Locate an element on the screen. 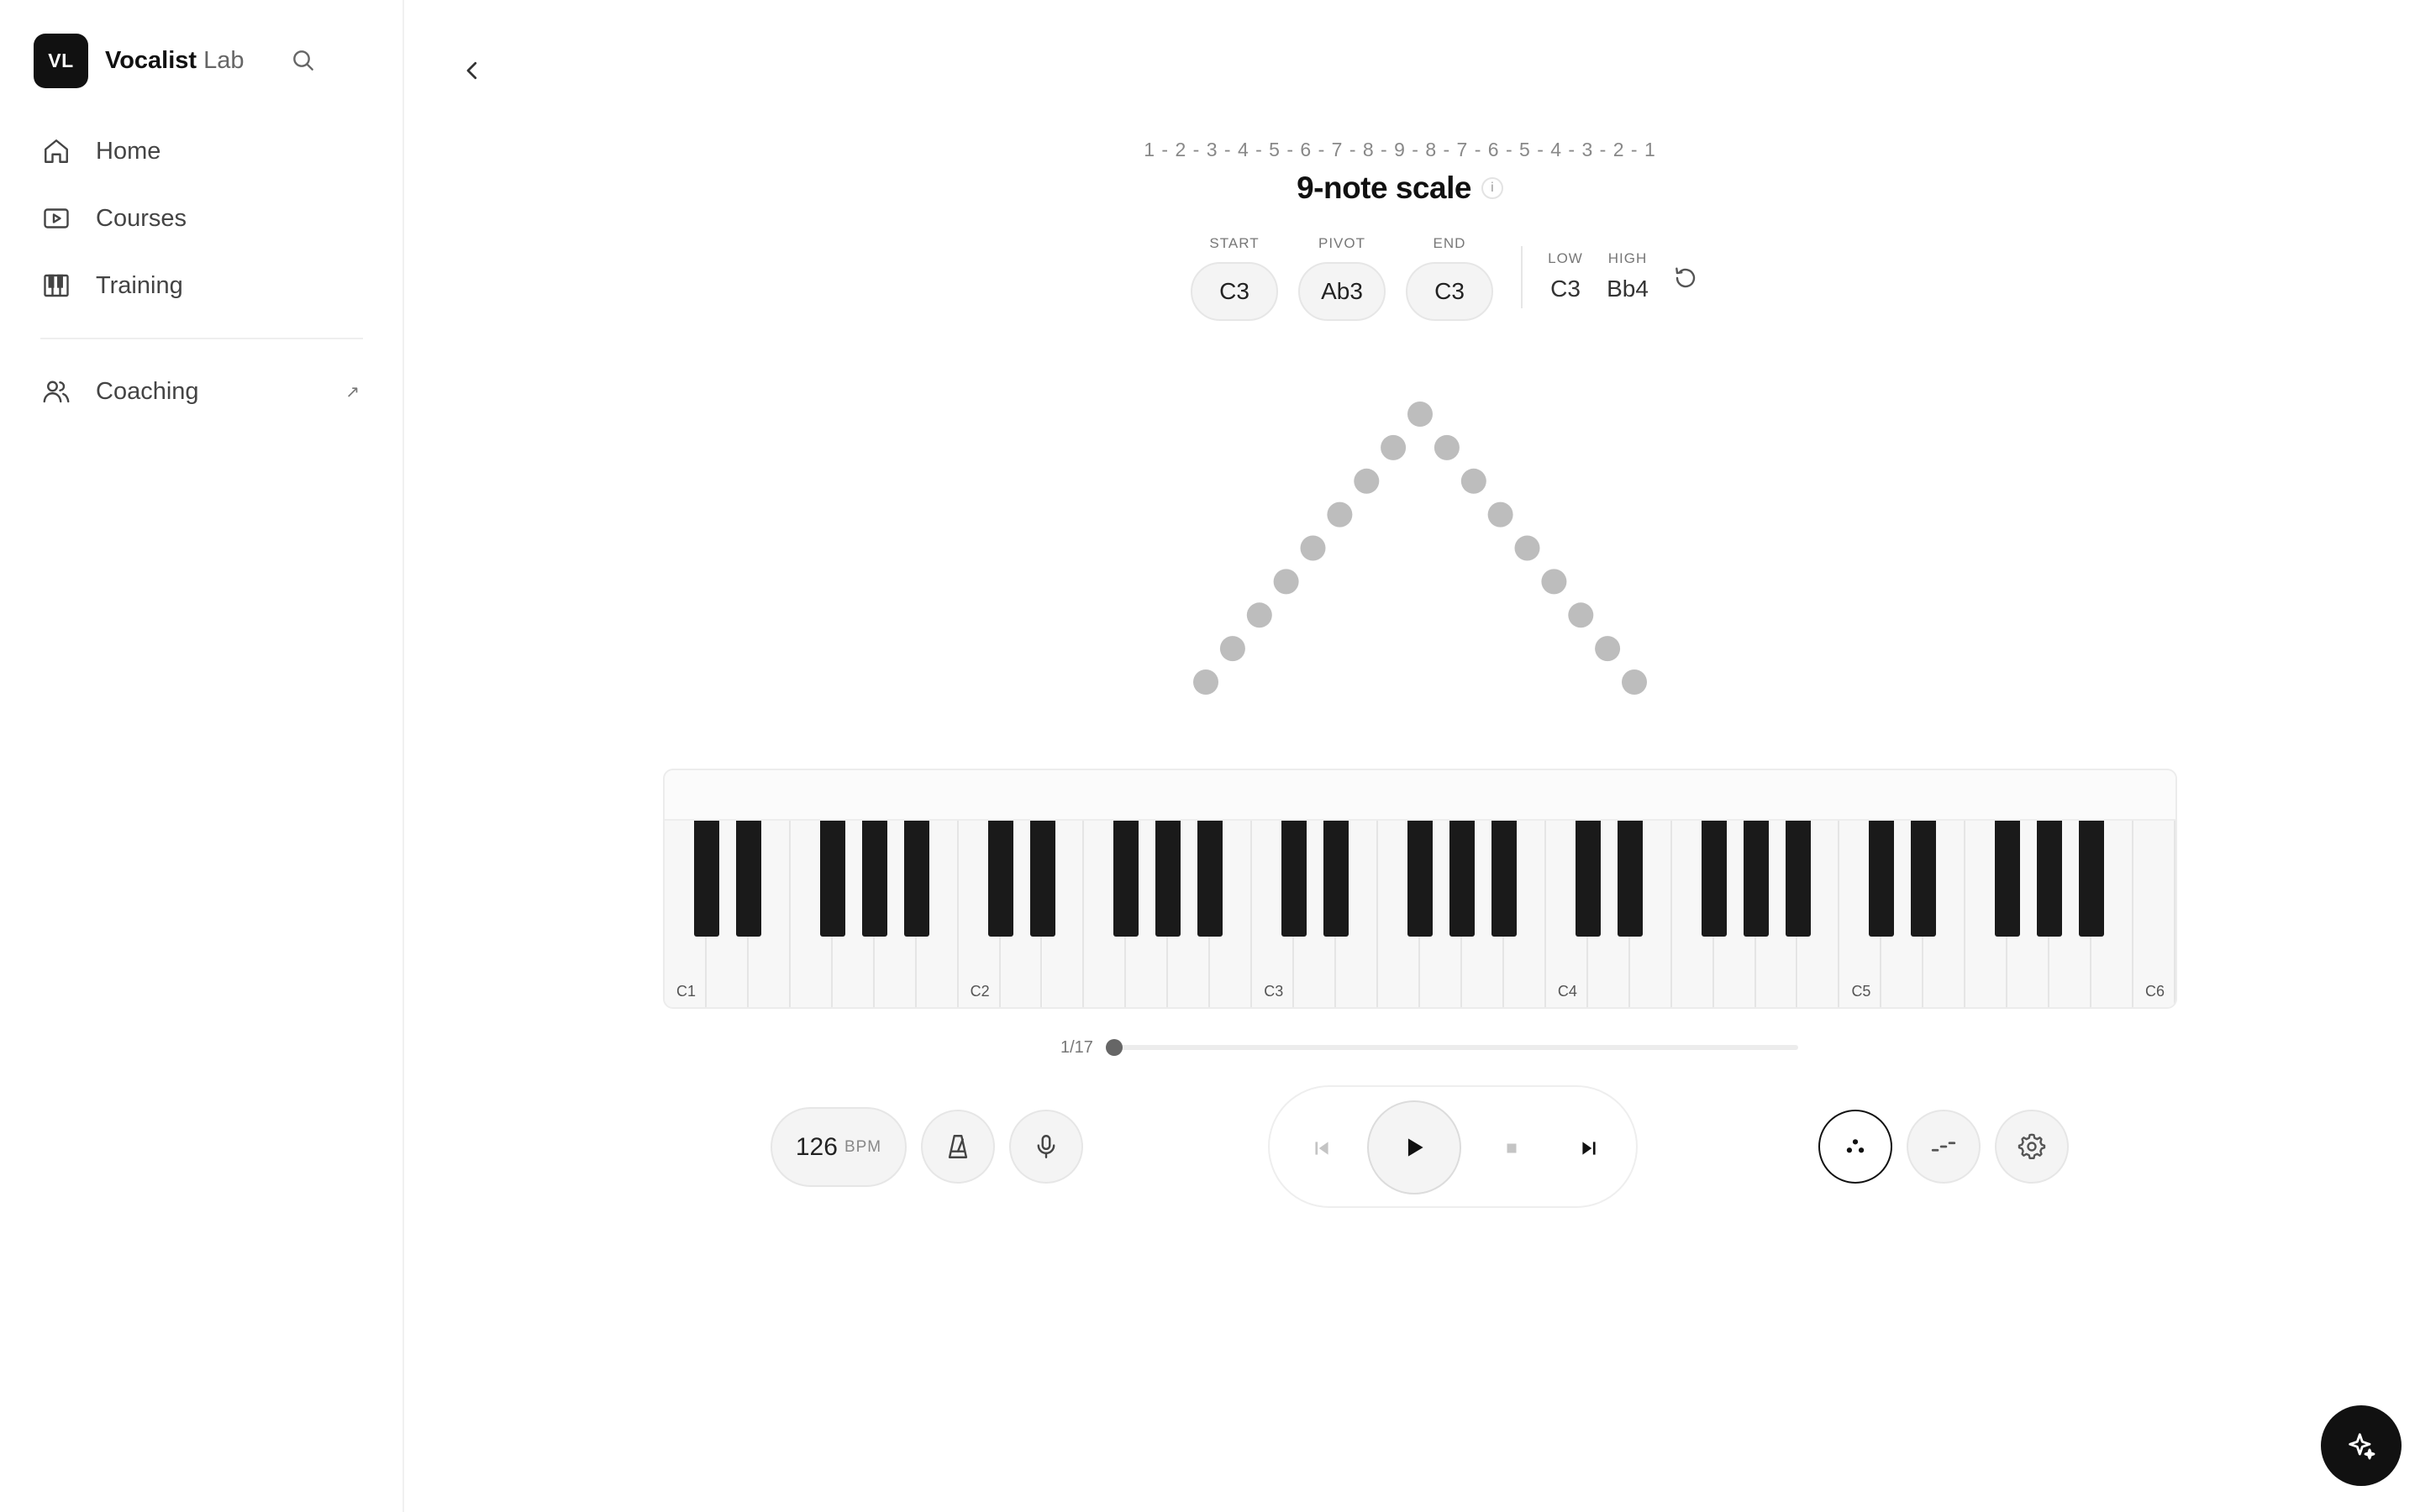 This screenshot has height=1512, width=2420. stop-icon is located at coordinates (1512, 1148).